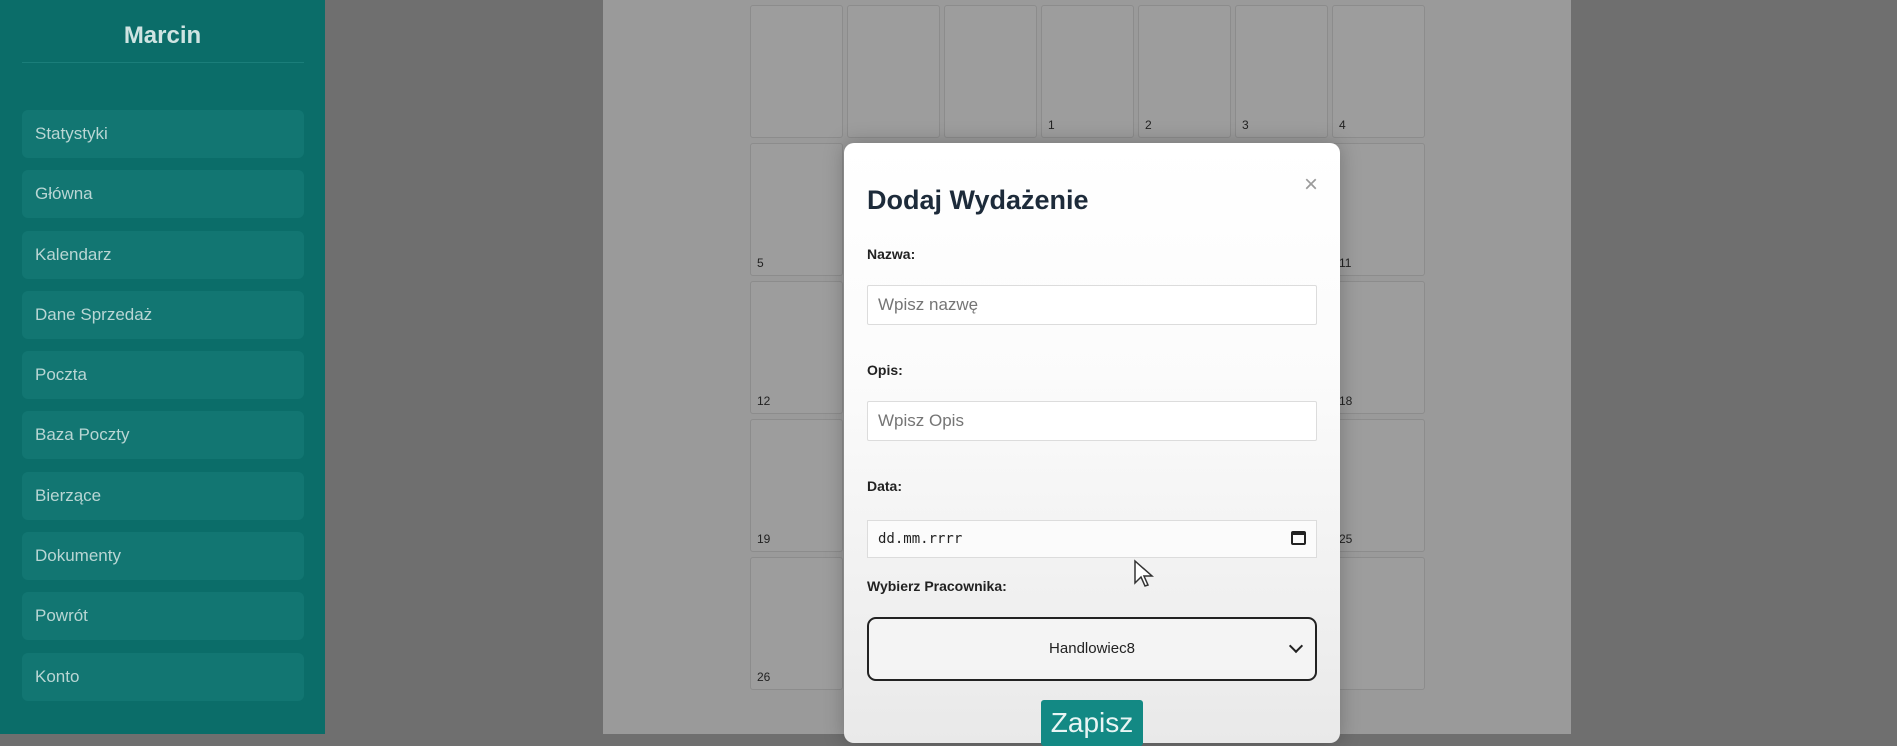 The width and height of the screenshot is (1897, 746). I want to click on calendar-cell: 2, so click(1184, 71).